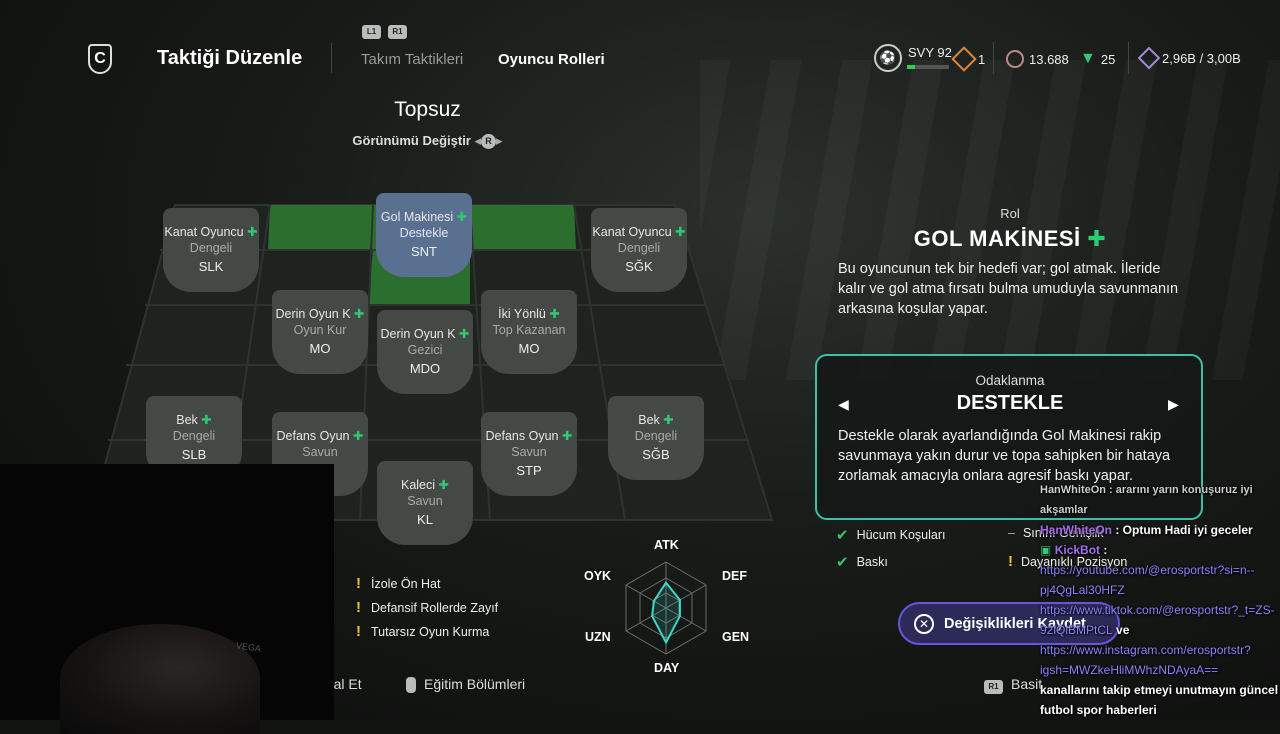  I want to click on trait-item: ✔ Baskı, so click(862, 562).